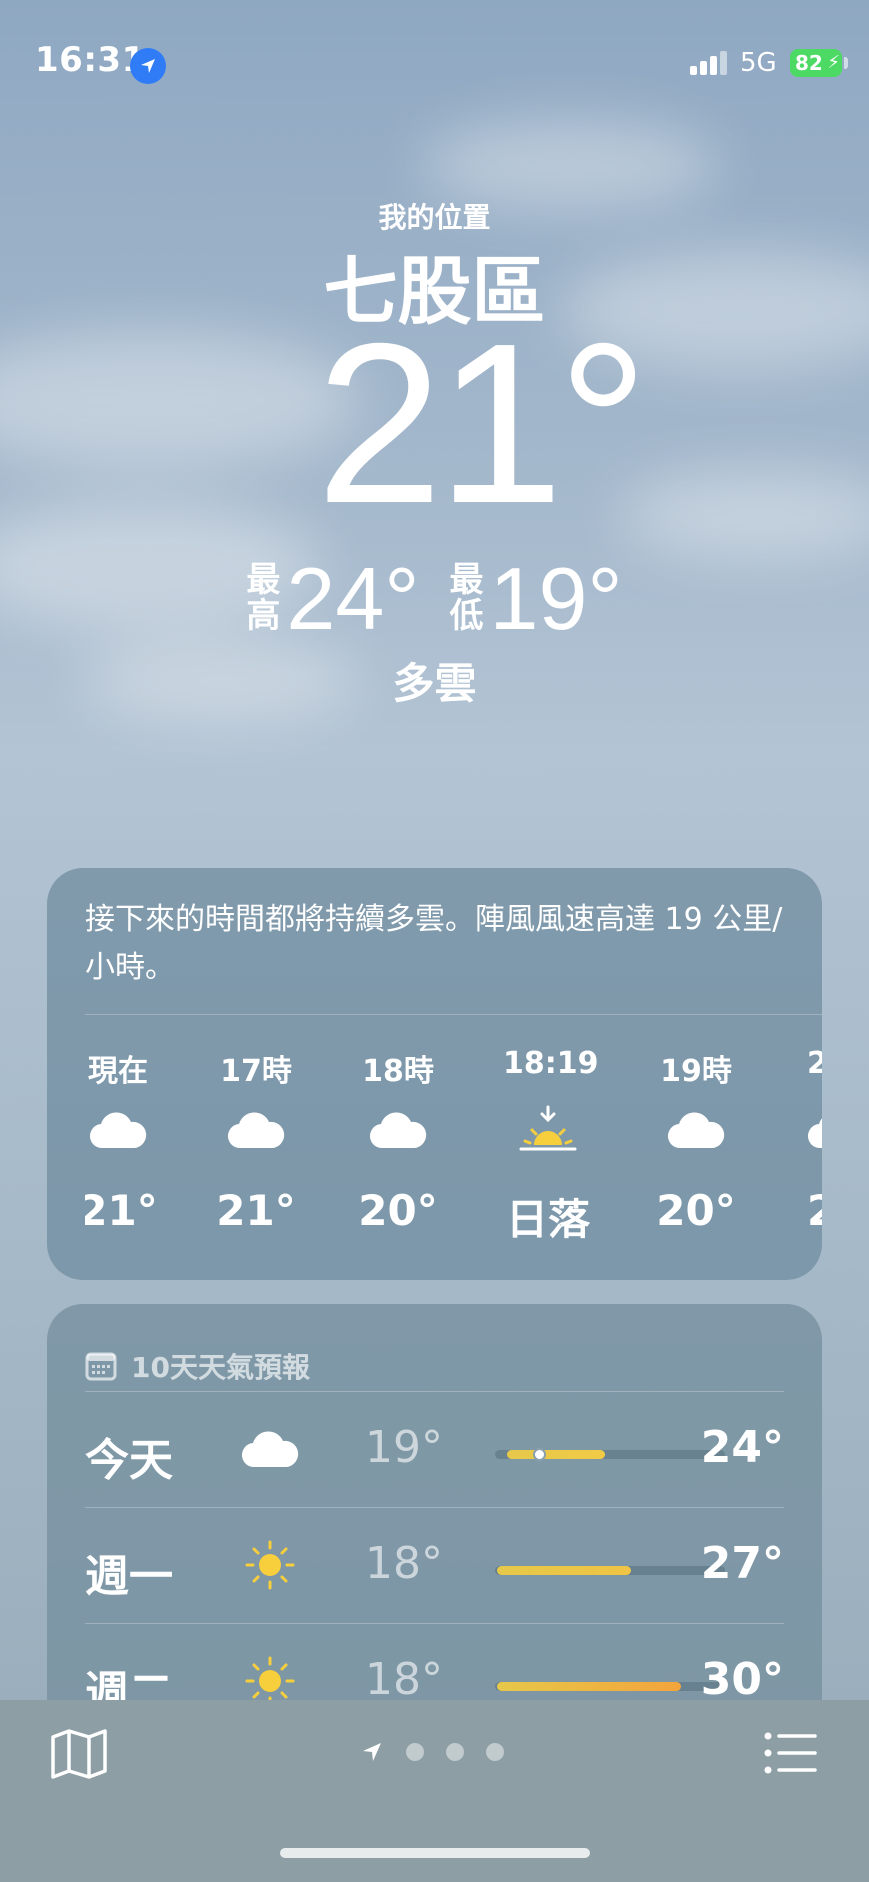 The height and width of the screenshot is (1882, 869). I want to click on city-list-button, so click(791, 1753).